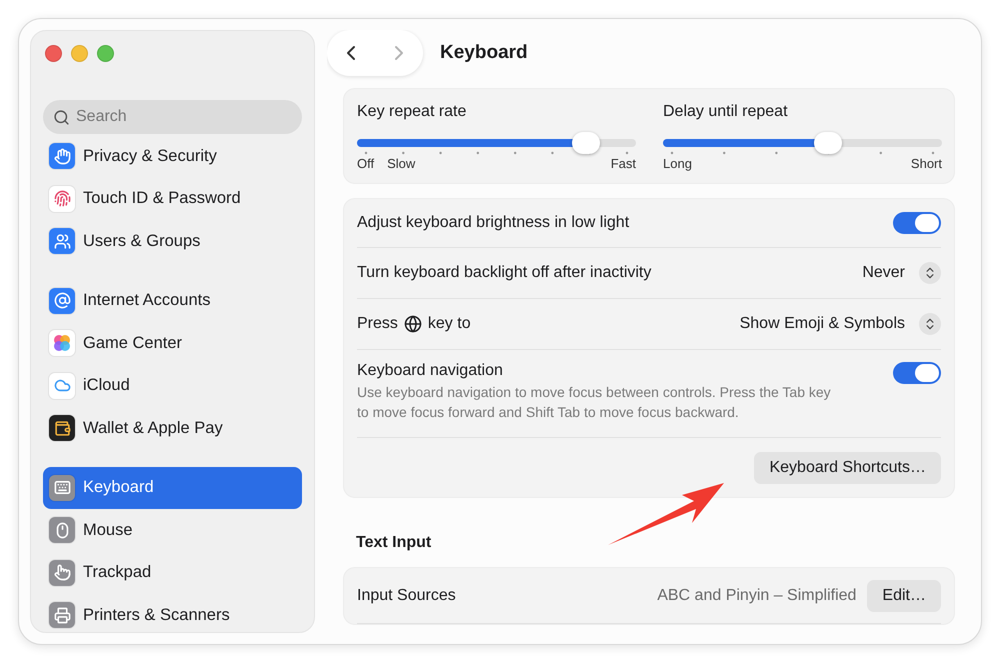 This screenshot has width=1000, height=663. Describe the element at coordinates (594, 402) in the screenshot. I see `setting-description: Use keyboard navigation to move focus between controls. Press the Tab key to move focus forward and Shift Tab to move focus backward.` at that location.